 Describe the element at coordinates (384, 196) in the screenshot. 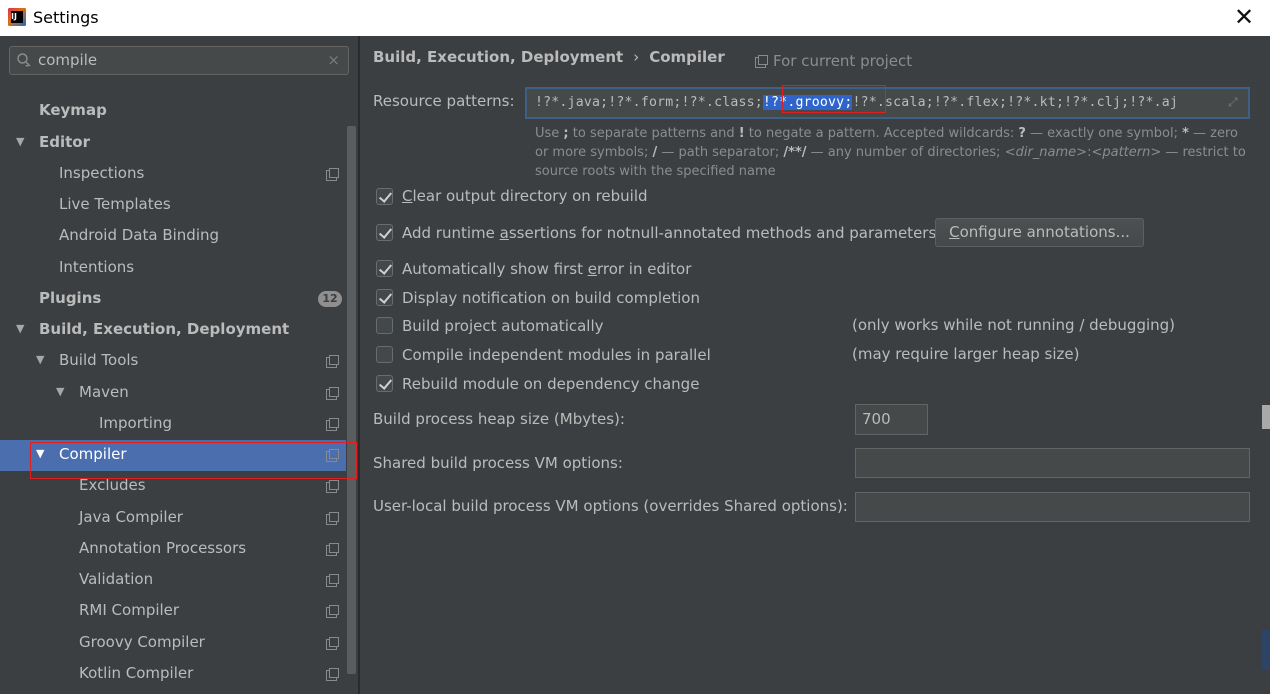

I see `clear-output-checkbox` at that location.